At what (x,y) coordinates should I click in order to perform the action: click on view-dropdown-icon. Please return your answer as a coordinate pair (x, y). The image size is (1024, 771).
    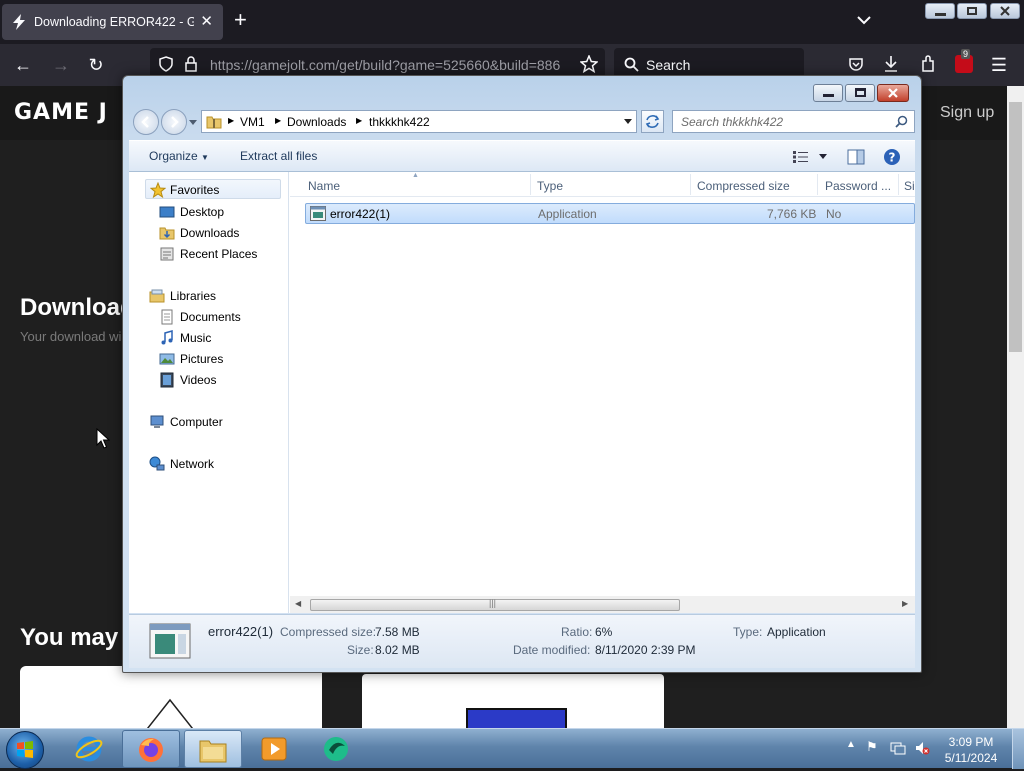
    Looking at the image, I should click on (823, 157).